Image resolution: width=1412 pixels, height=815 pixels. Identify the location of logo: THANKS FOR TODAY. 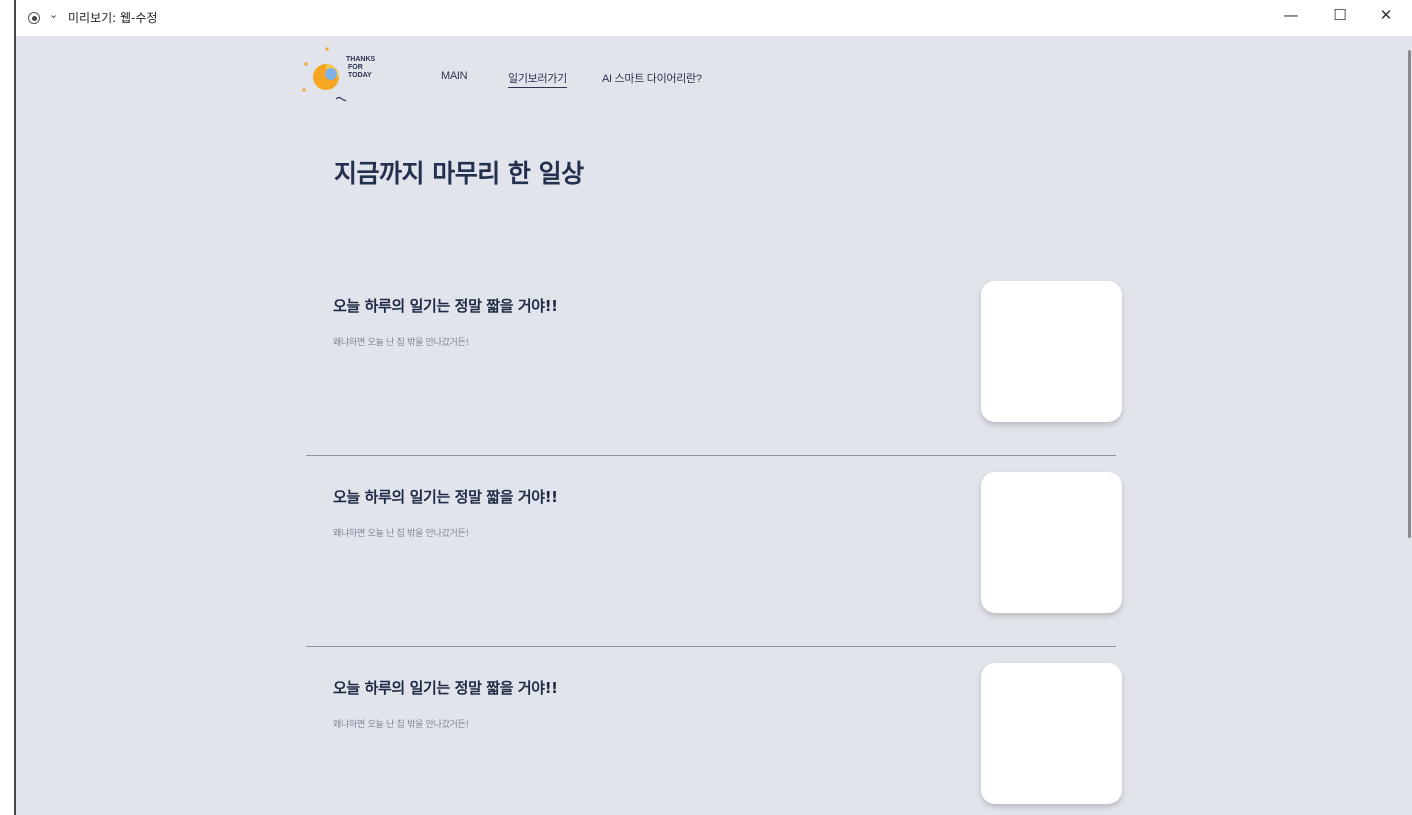
(343, 74).